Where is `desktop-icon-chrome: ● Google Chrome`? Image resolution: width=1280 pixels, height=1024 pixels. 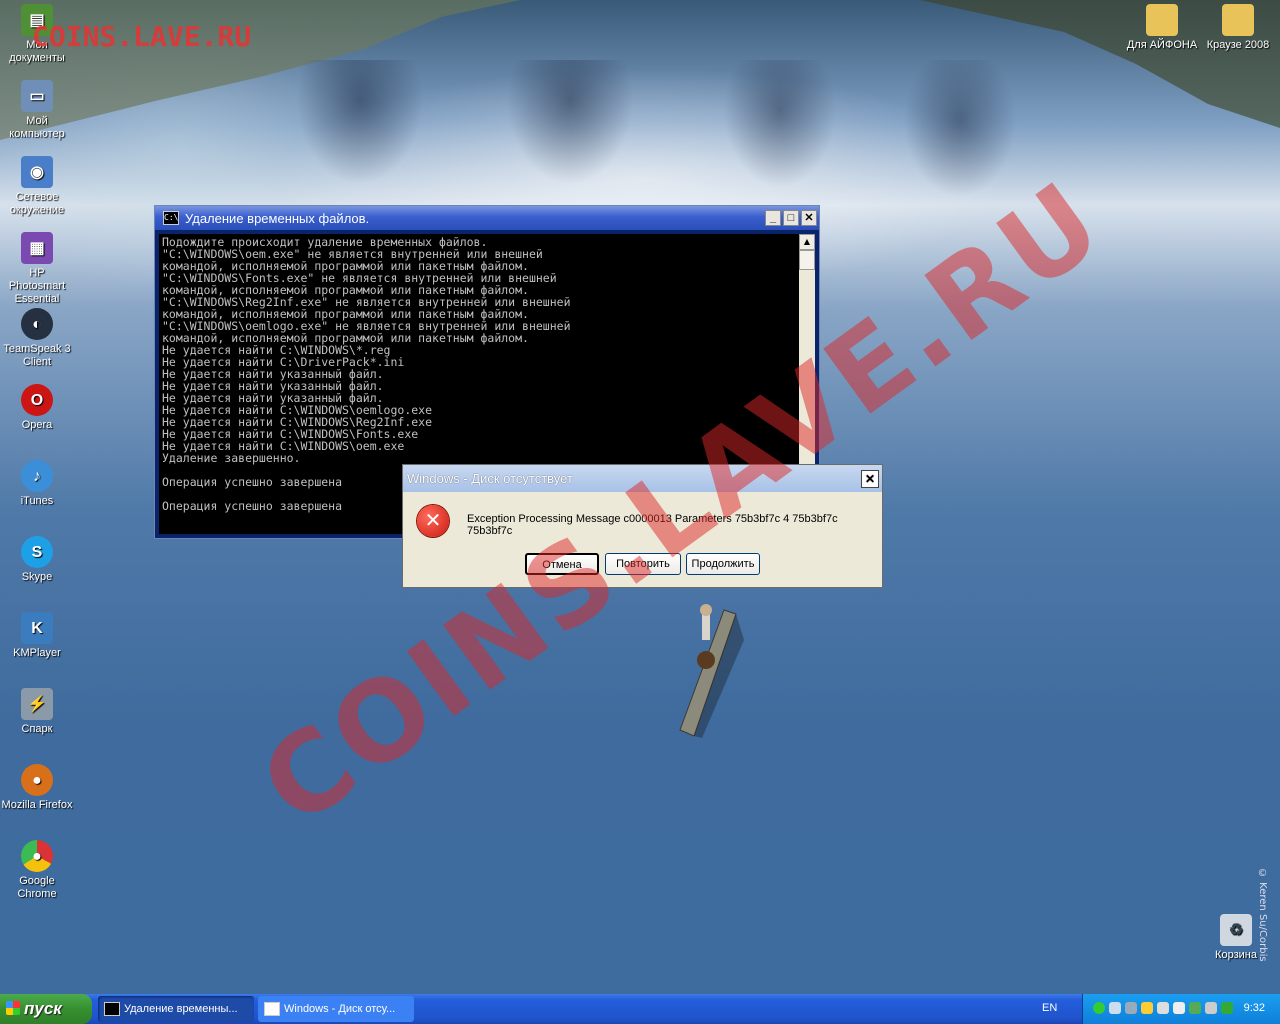
desktop-icon-chrome: ● Google Chrome is located at coordinates (37, 870).